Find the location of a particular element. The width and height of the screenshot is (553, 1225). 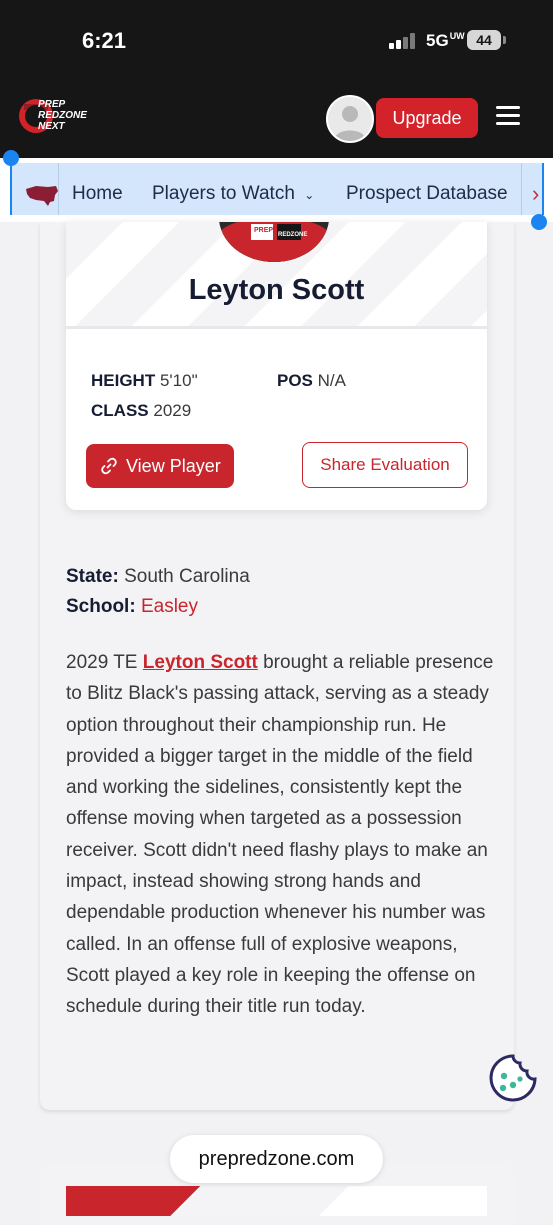

share-evaluation-button: Share Evaluation is located at coordinates (385, 465).